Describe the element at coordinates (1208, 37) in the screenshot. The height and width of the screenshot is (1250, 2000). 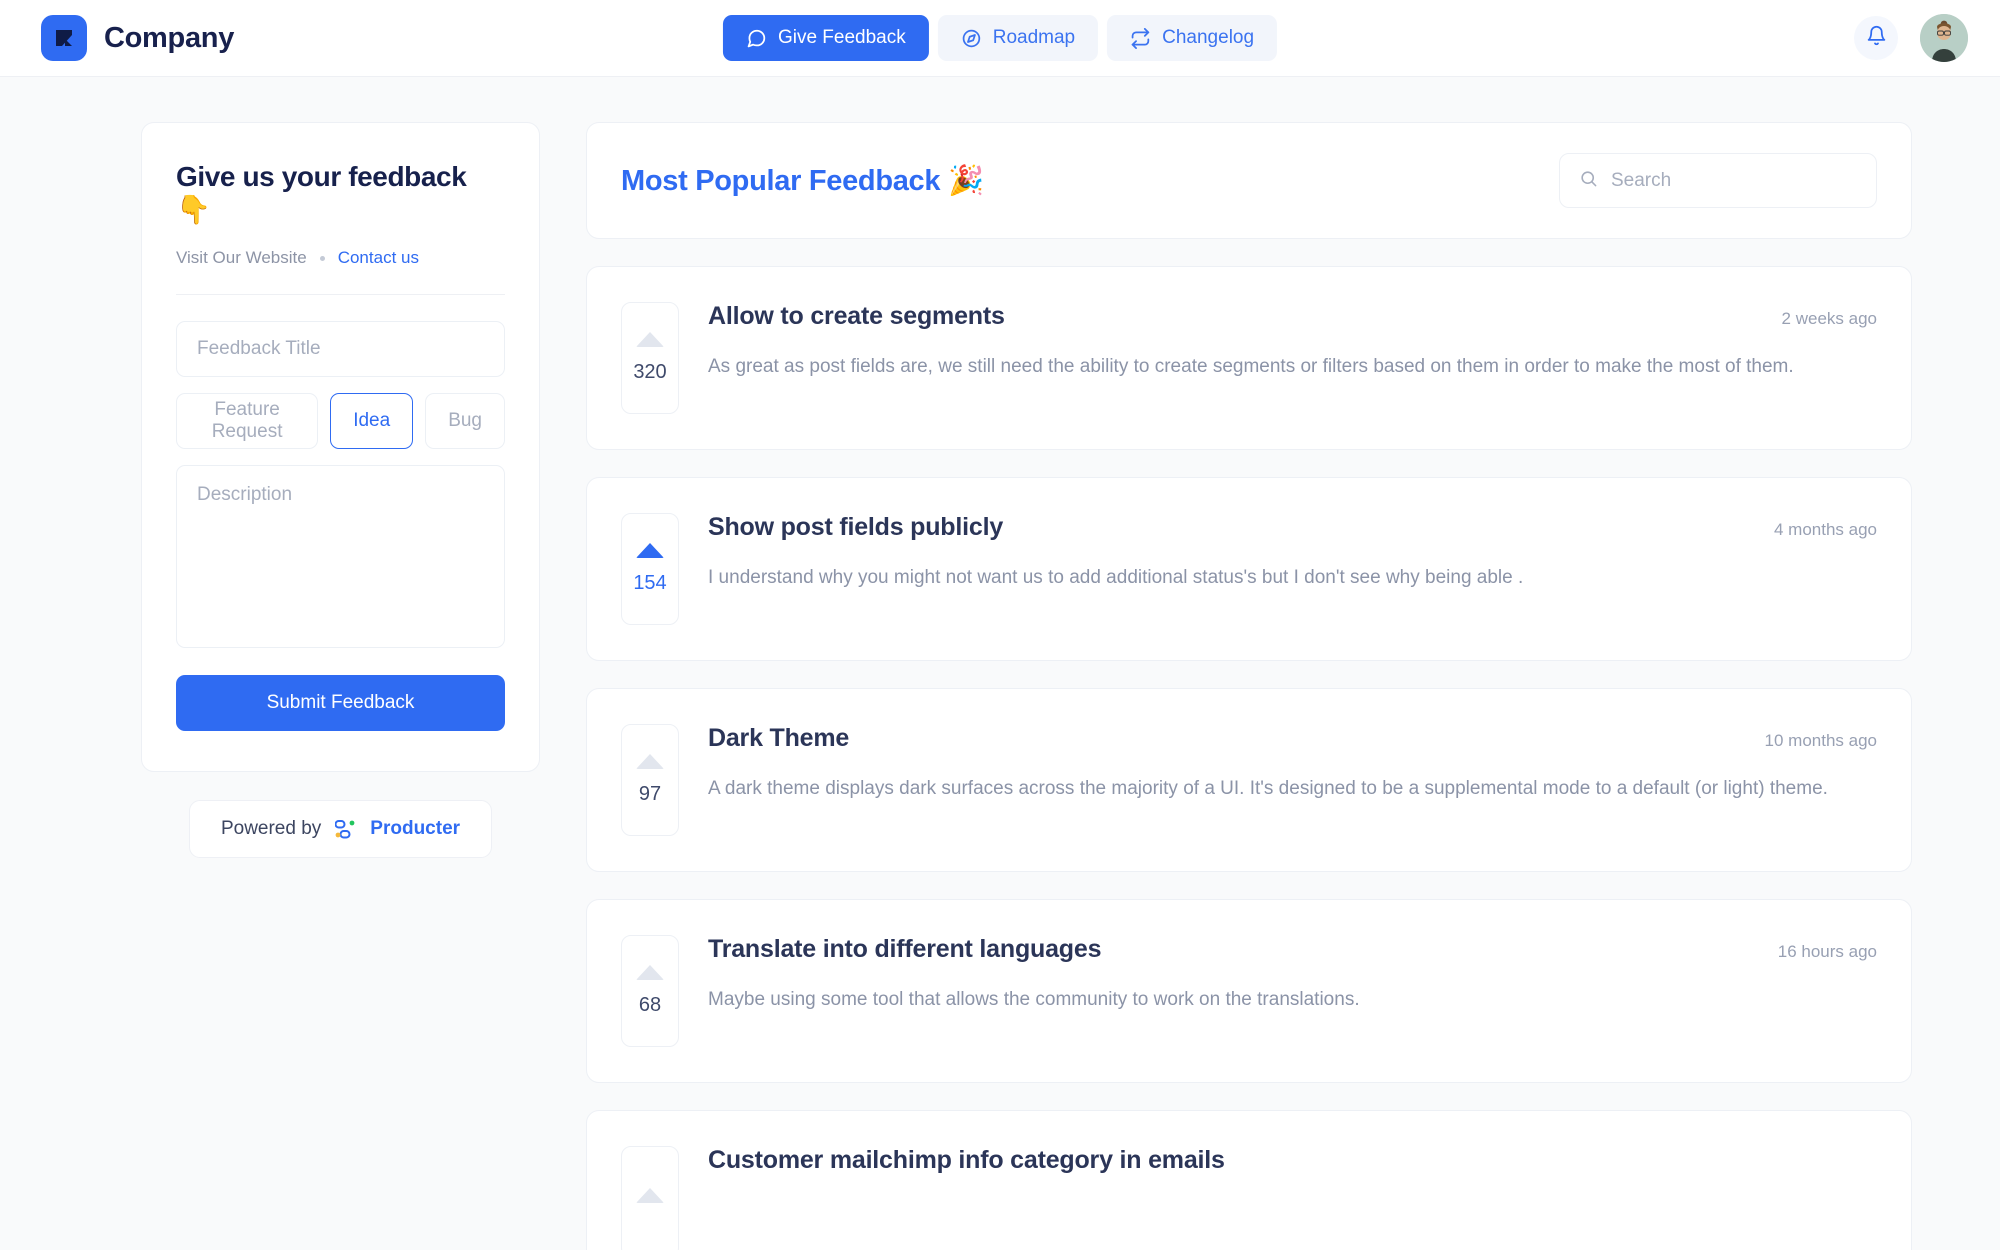
I see `nav-changelog-label: Changelog` at that location.